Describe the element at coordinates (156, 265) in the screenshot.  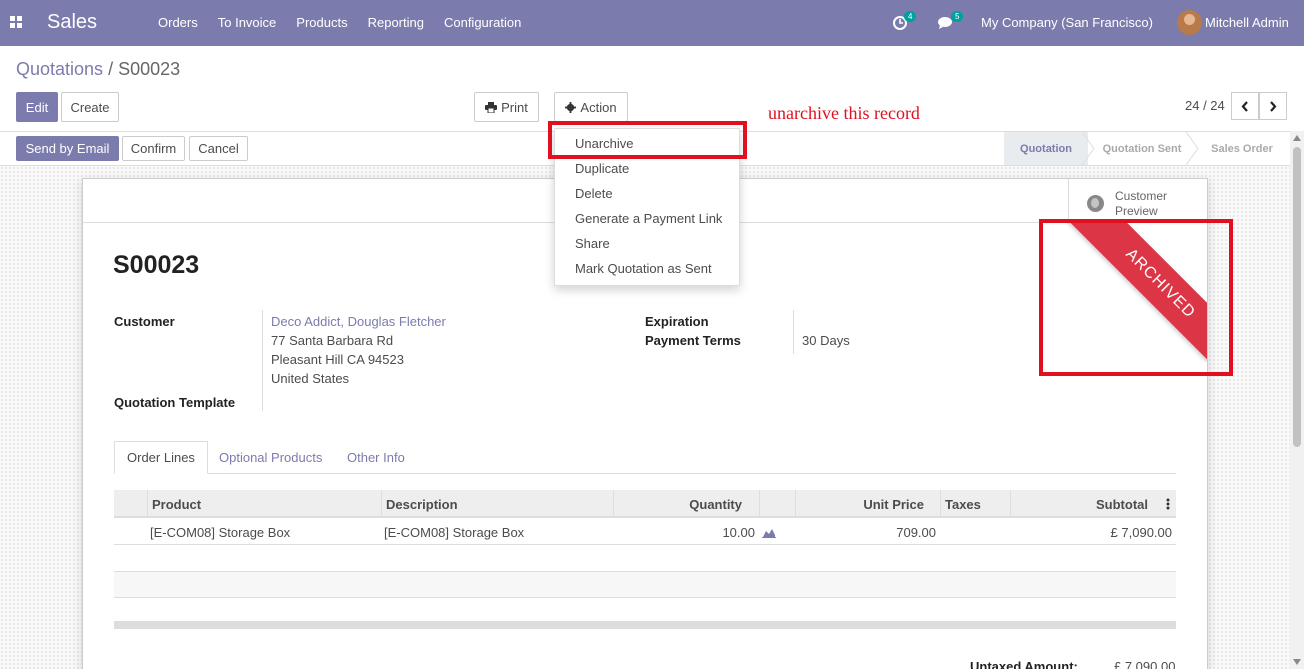
I see `page-title: S00023` at that location.